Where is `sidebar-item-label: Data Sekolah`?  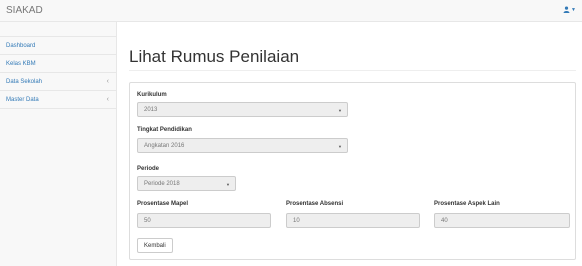
sidebar-item-label: Data Sekolah is located at coordinates (24, 81).